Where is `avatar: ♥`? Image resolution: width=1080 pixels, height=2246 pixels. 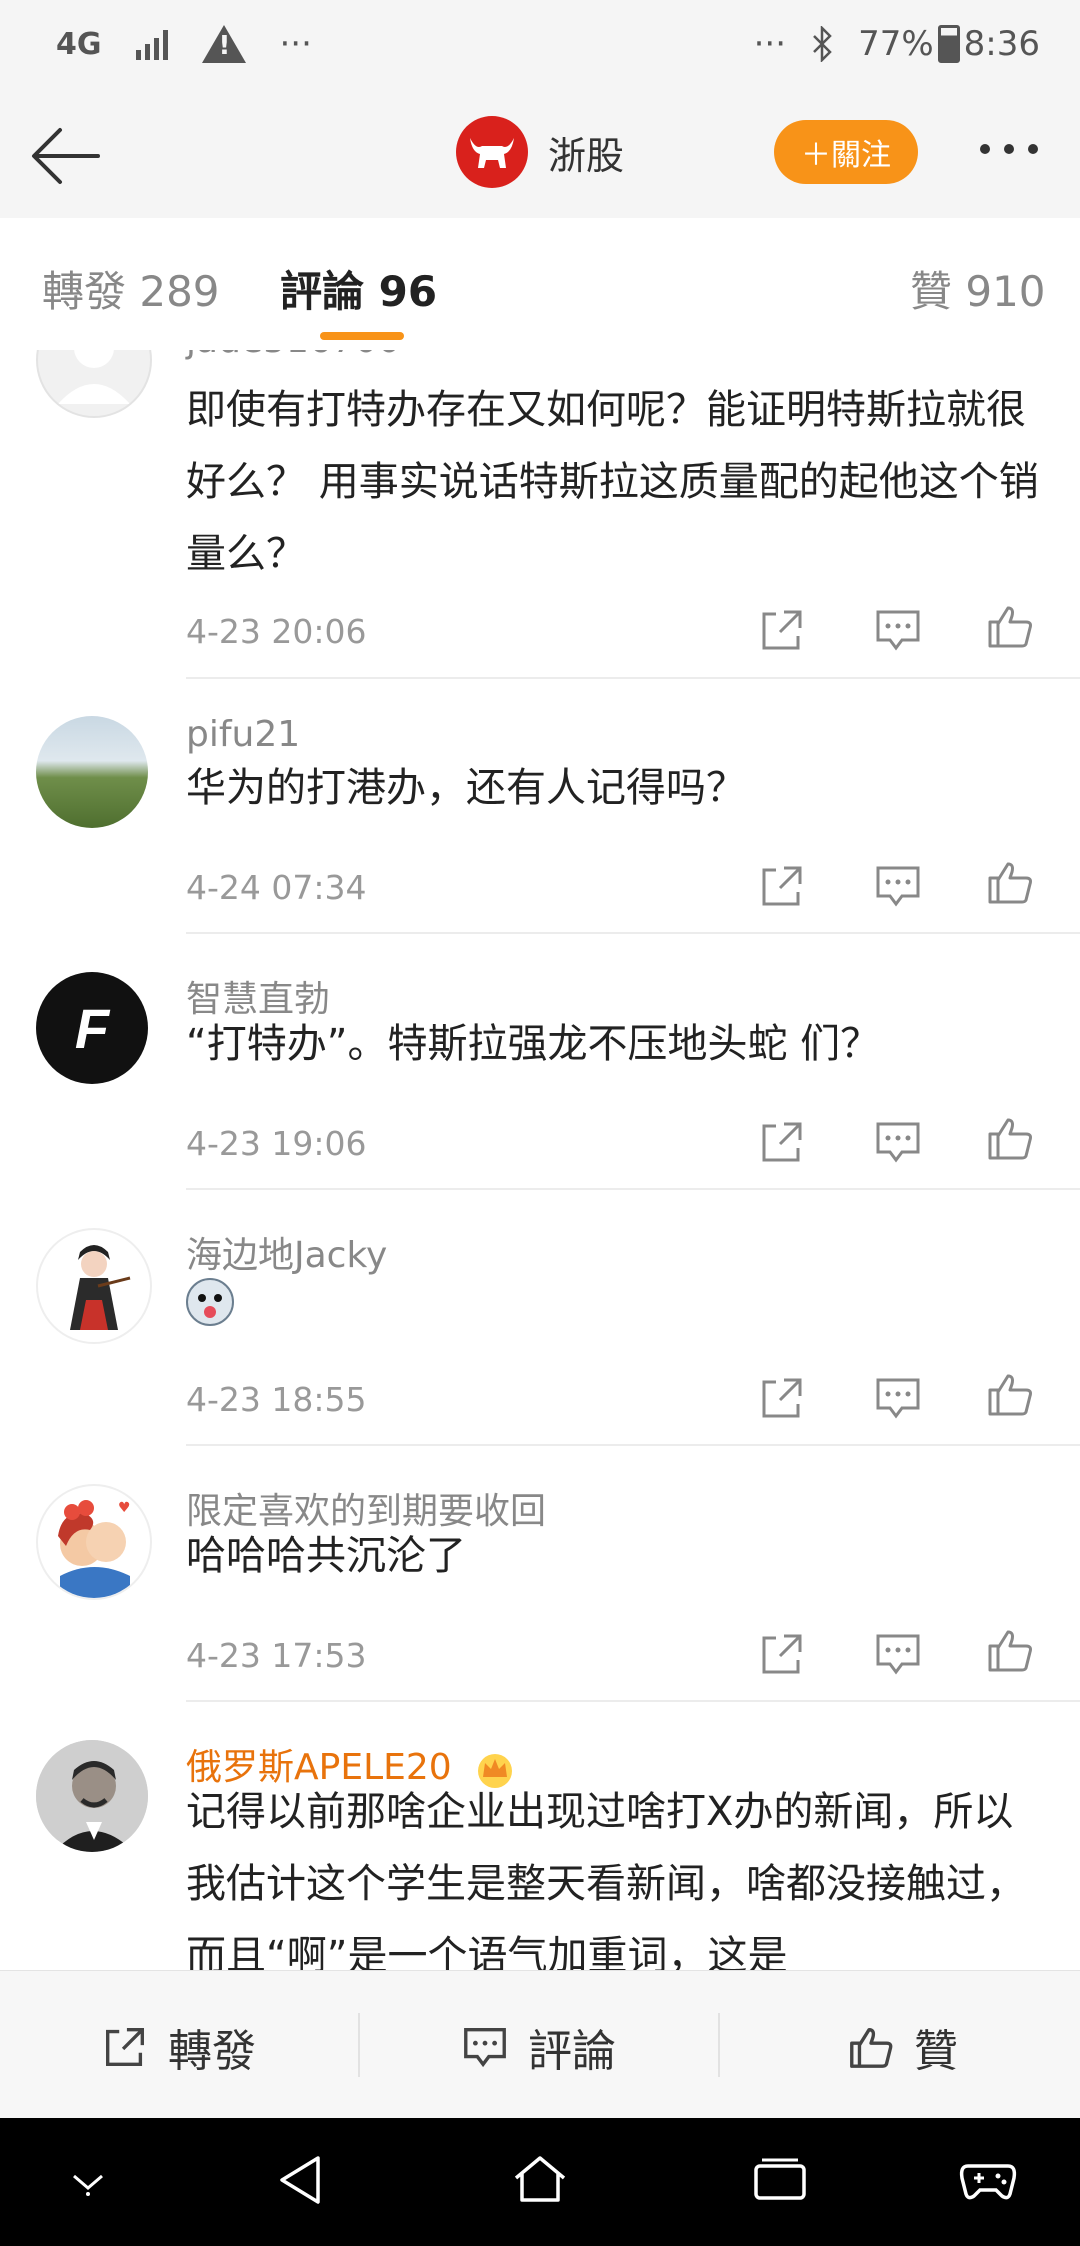
avatar: ♥ is located at coordinates (94, 1542).